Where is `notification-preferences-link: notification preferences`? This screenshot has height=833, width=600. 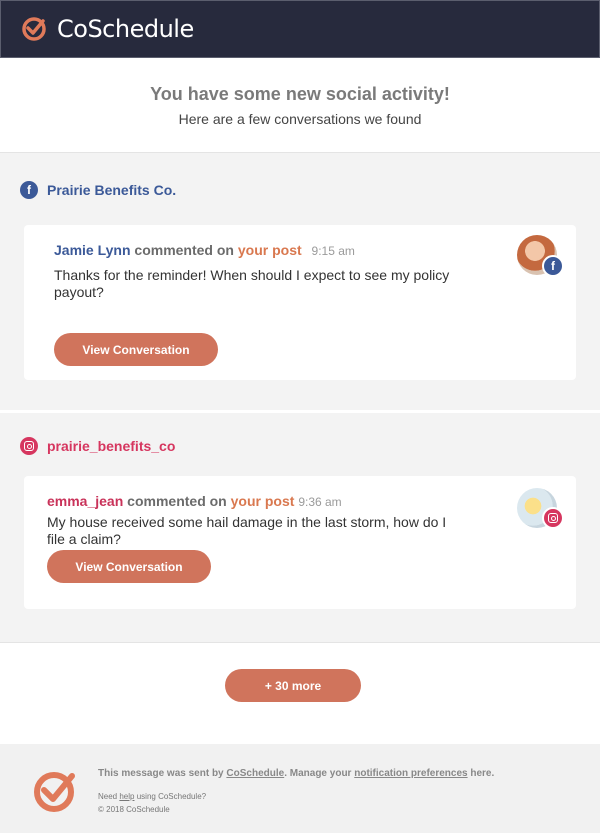 notification-preferences-link: notification preferences is located at coordinates (410, 773).